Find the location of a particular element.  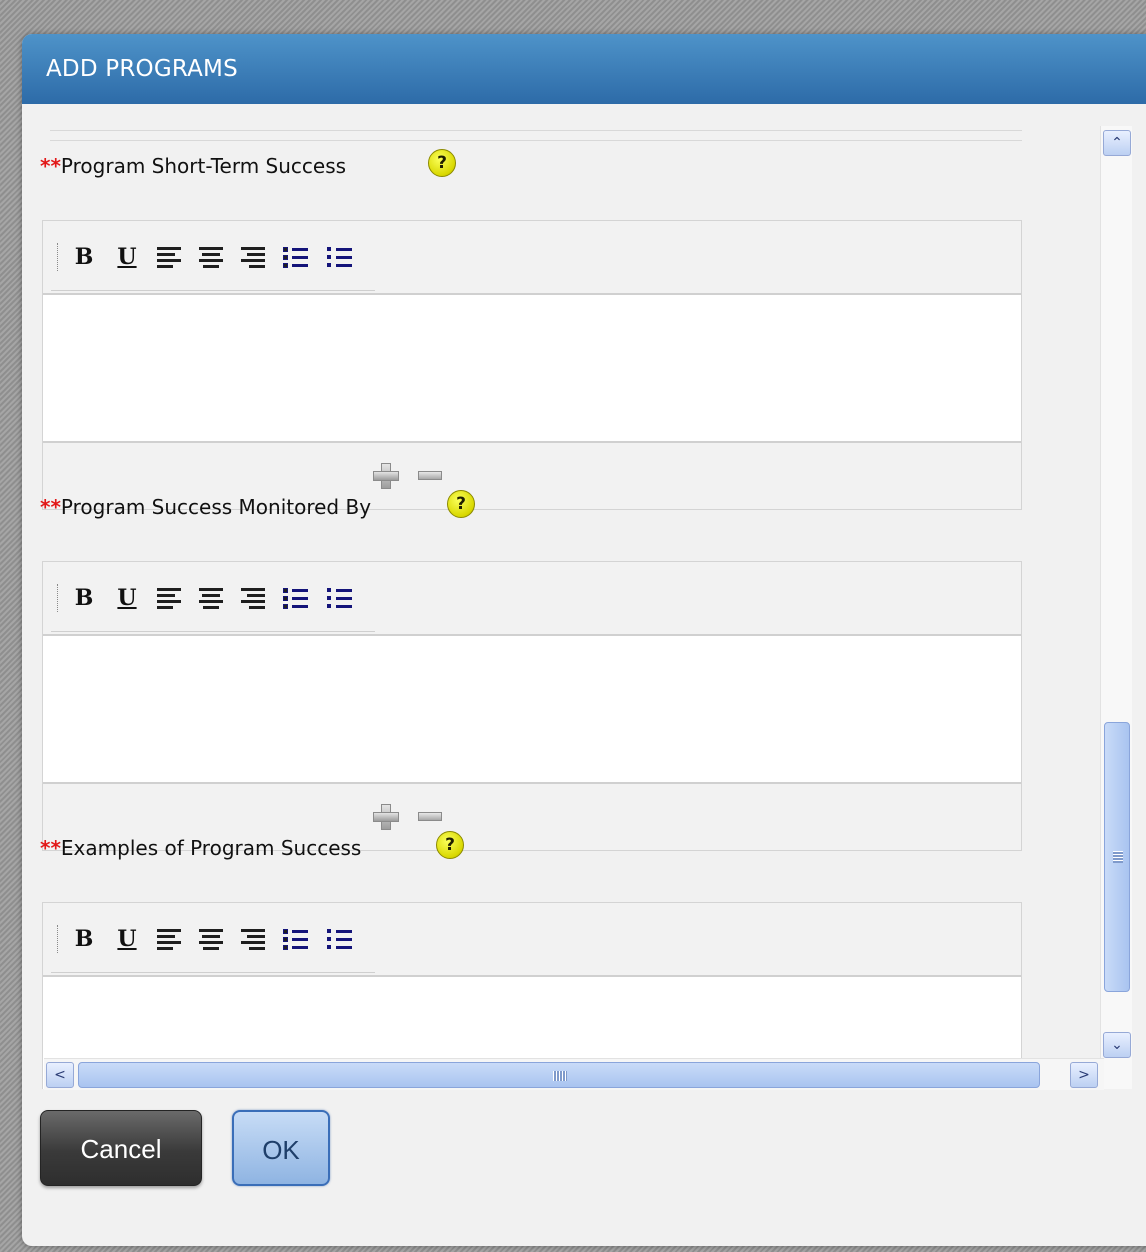

scroll-up-button: ⌃ is located at coordinates (1117, 143).